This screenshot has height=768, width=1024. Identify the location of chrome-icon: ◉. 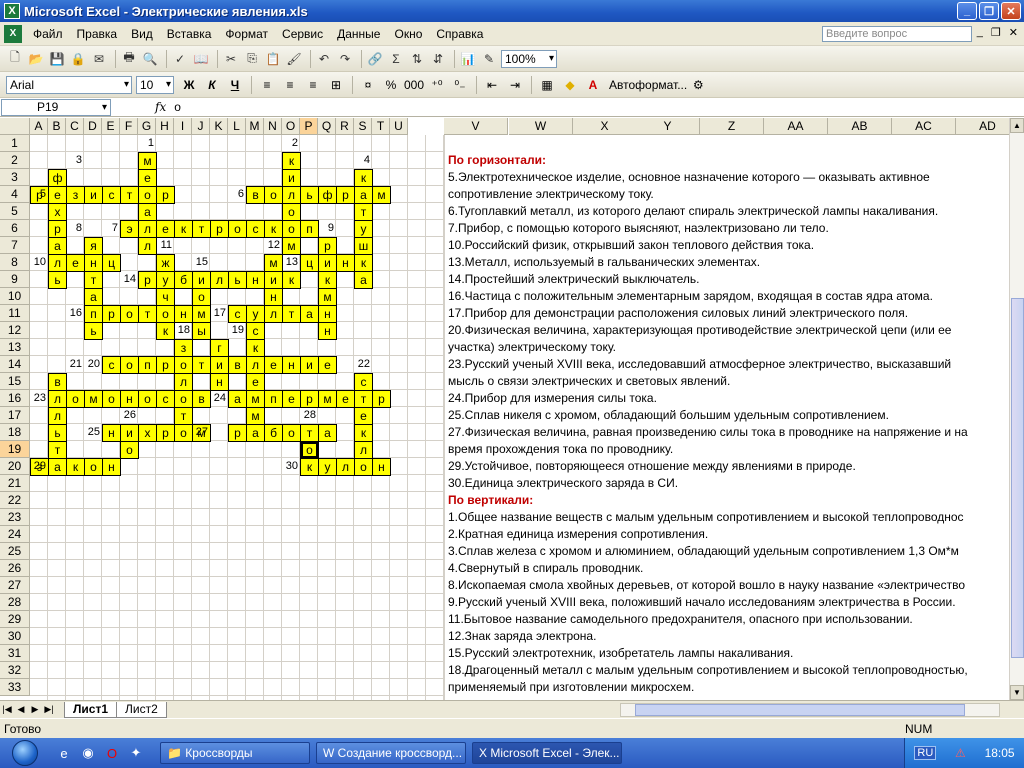
(88, 753).